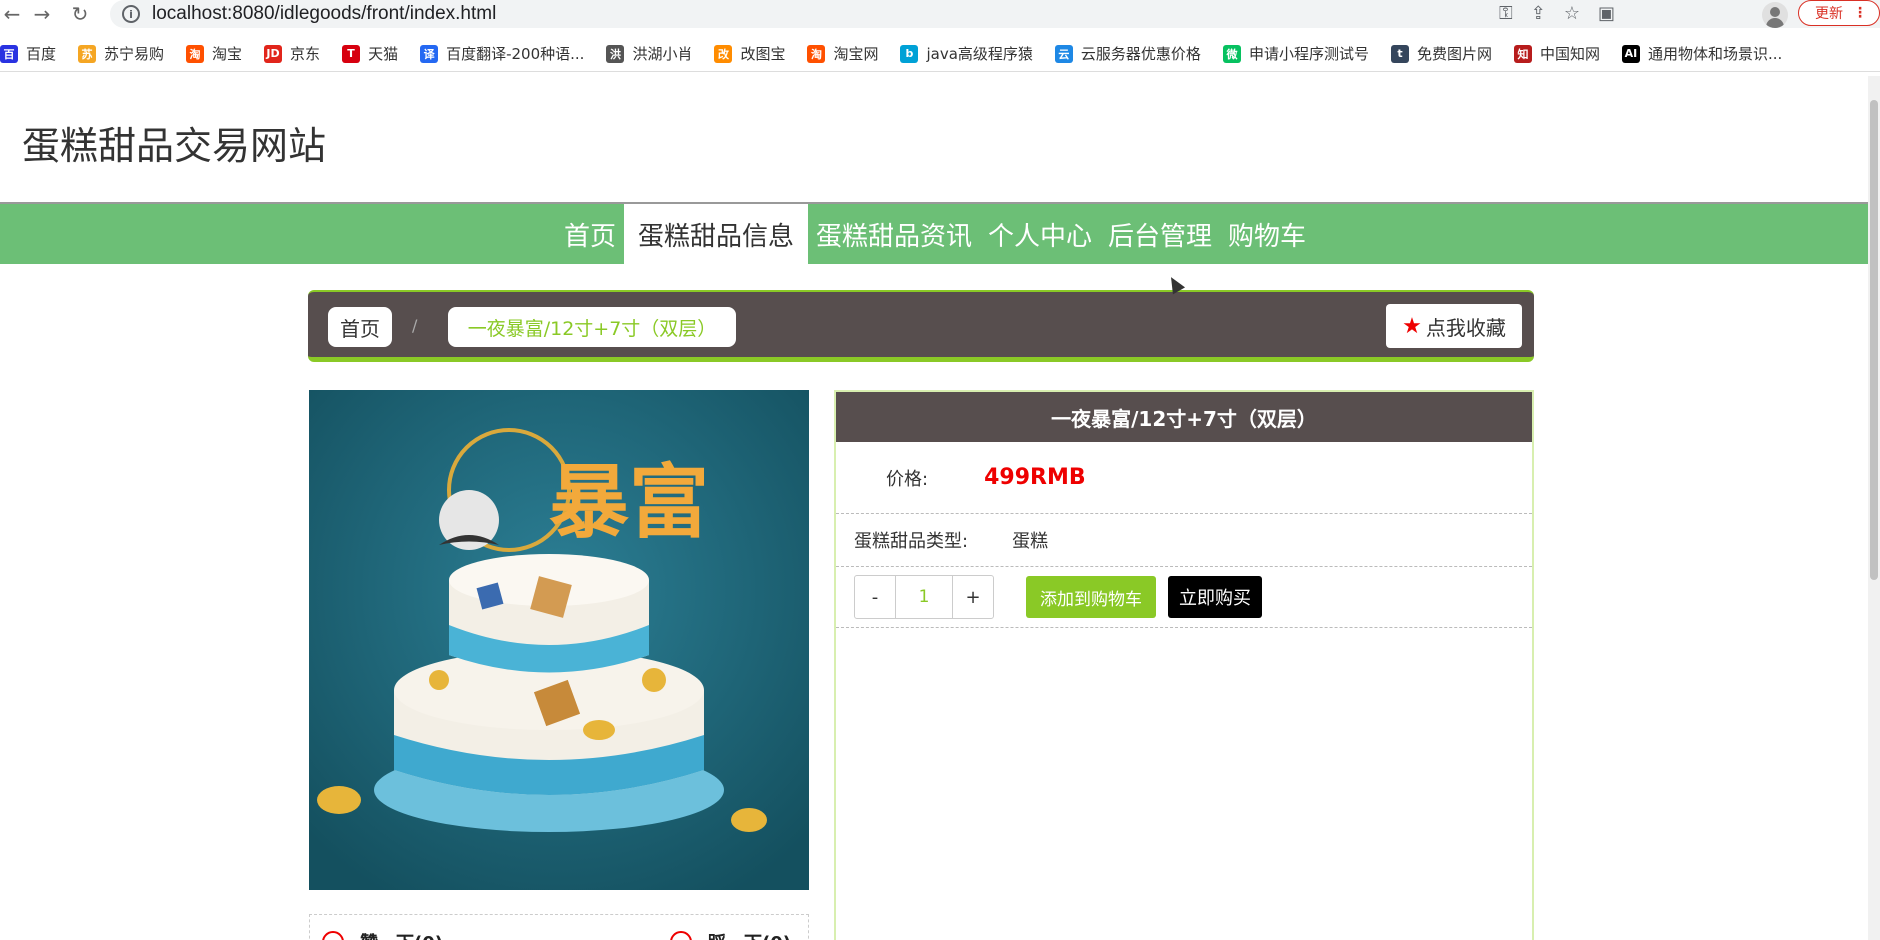  I want to click on bookmark-favicon-icon: 百, so click(9, 53).